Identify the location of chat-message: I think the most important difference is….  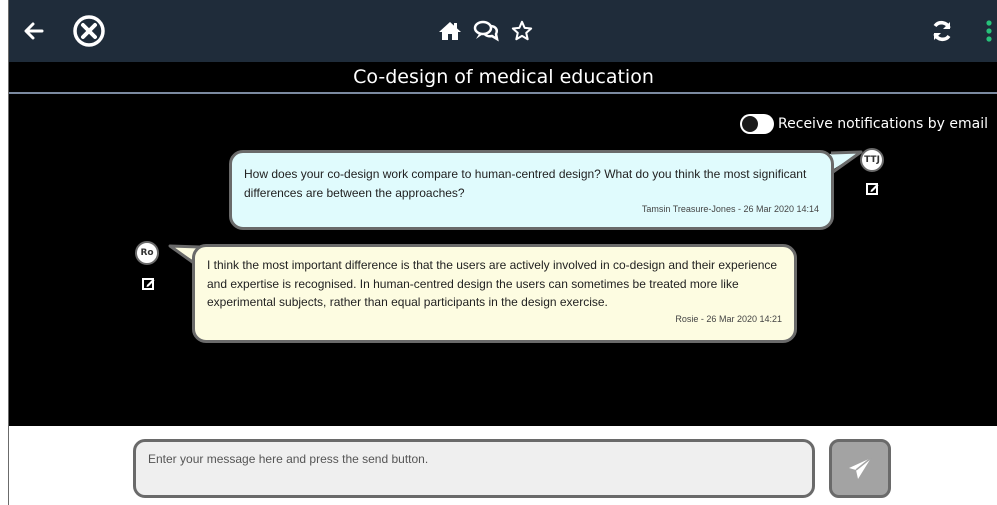
(494, 293).